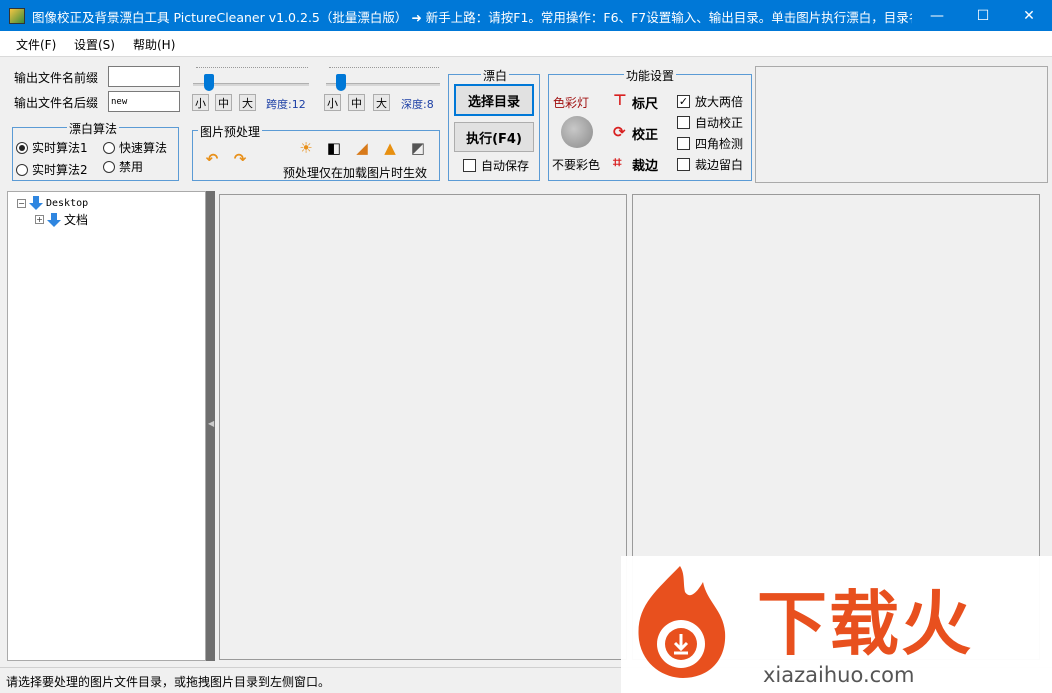 The height and width of the screenshot is (693, 1052). Describe the element at coordinates (60, 170) in the screenshot. I see `algo-realtime2-label: 实时算法2` at that location.